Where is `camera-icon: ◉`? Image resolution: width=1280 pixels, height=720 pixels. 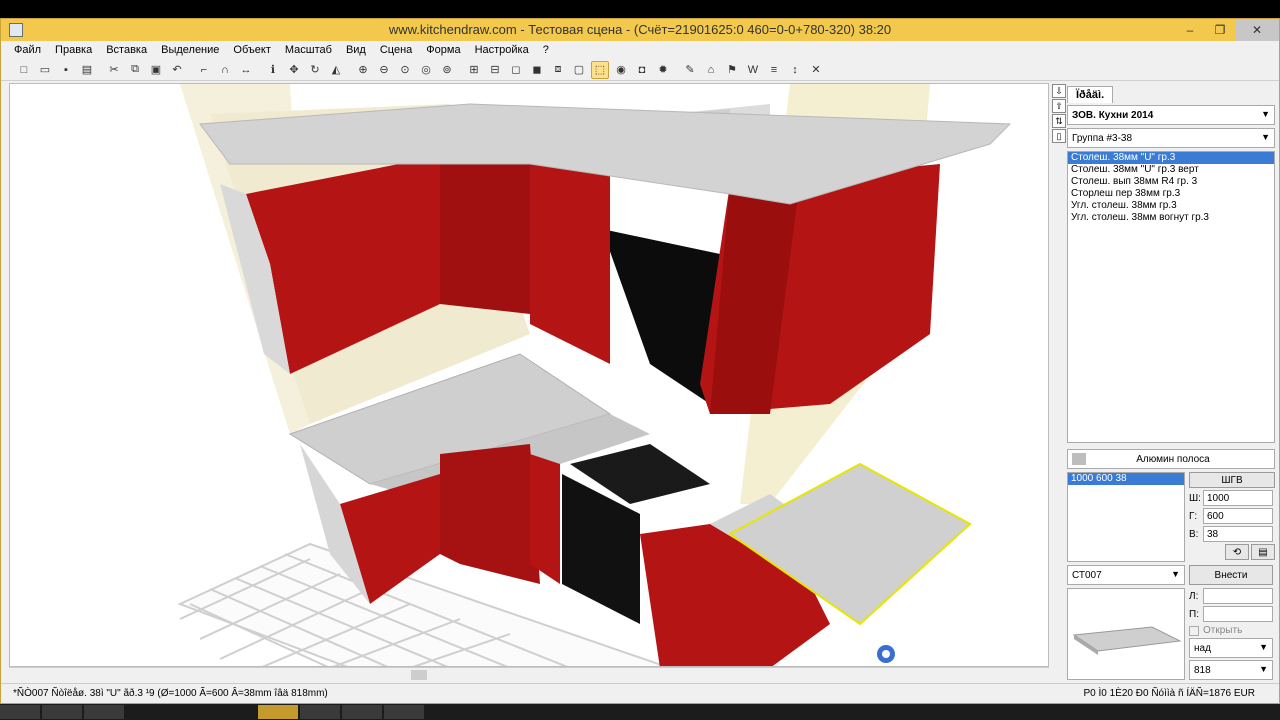
camera-icon: ◉ is located at coordinates (621, 70).